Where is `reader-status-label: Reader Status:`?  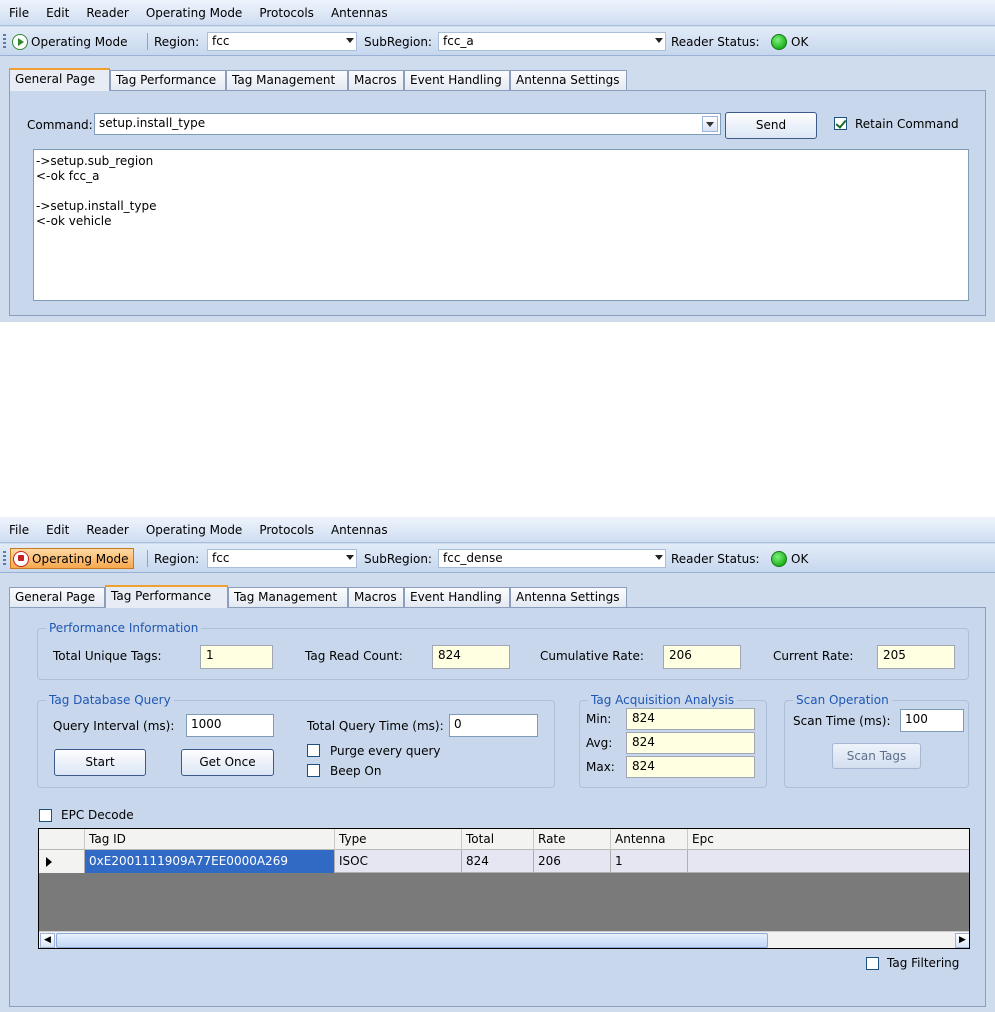
reader-status-label: Reader Status: is located at coordinates (715, 559).